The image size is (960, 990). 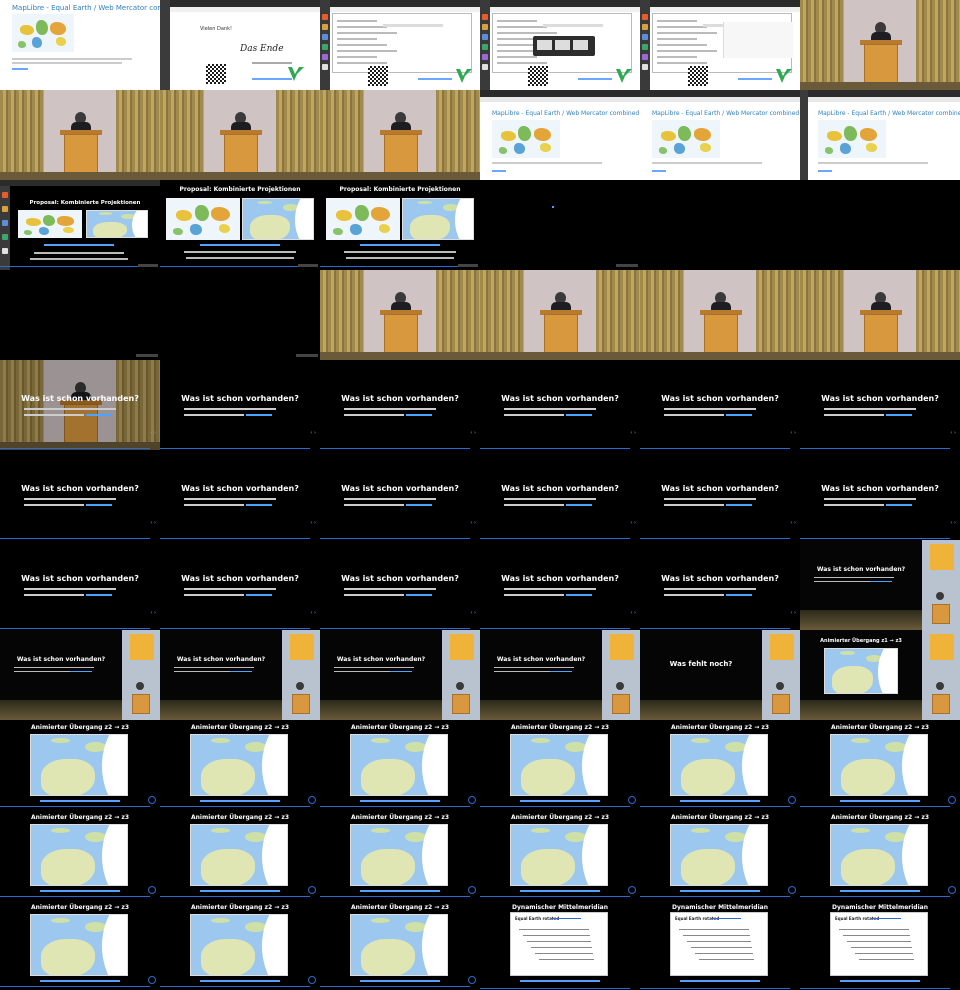 I want to click on speaker-video, so click(x=301, y=675).